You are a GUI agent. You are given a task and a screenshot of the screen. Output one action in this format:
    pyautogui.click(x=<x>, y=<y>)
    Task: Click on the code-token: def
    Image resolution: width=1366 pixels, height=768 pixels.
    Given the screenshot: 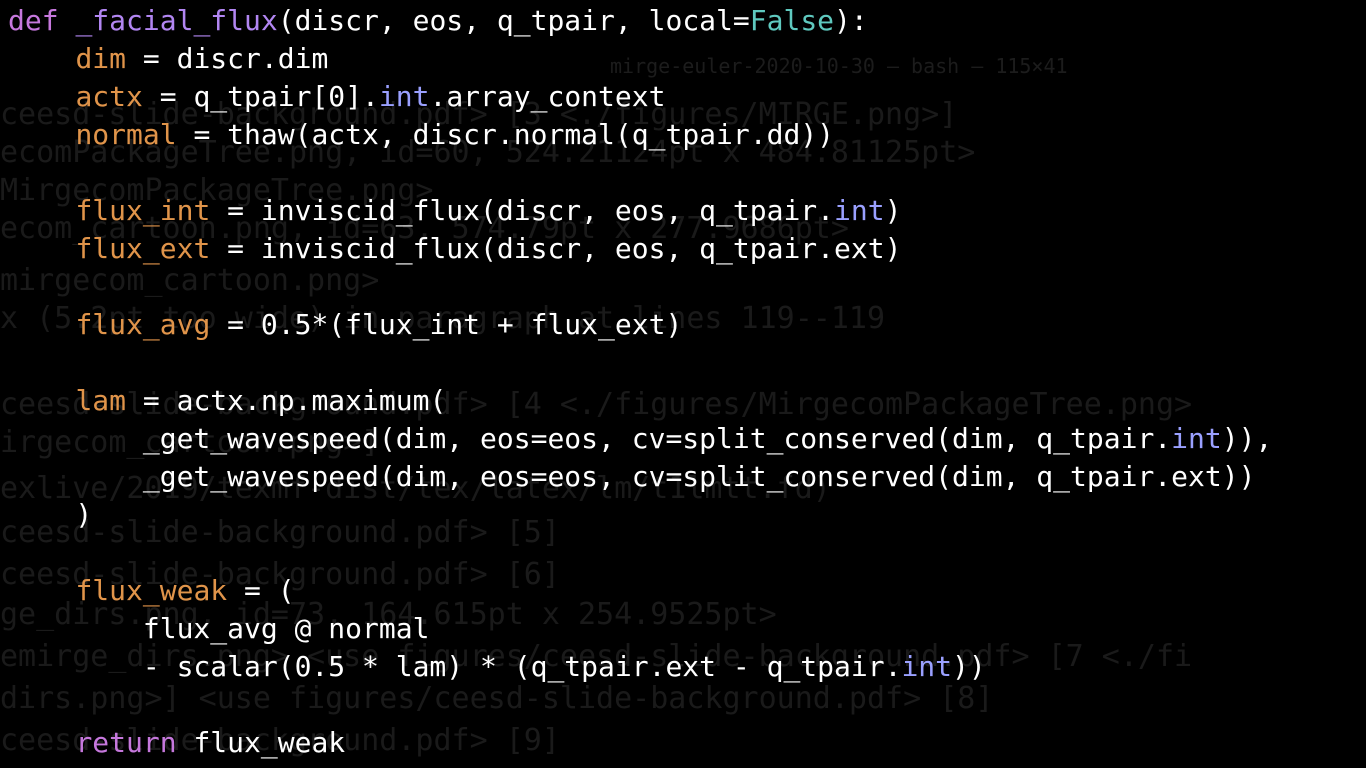 What is the action you would take?
    pyautogui.click(x=33, y=20)
    